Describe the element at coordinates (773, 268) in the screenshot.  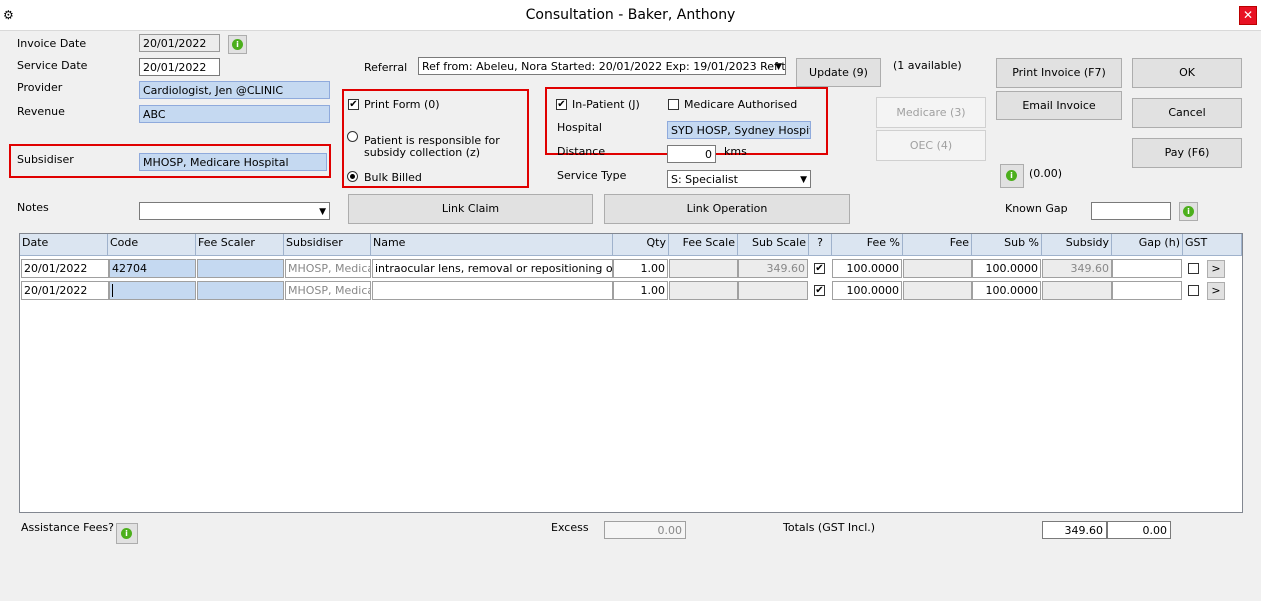
I see `row1-sub-scale: 349.60` at that location.